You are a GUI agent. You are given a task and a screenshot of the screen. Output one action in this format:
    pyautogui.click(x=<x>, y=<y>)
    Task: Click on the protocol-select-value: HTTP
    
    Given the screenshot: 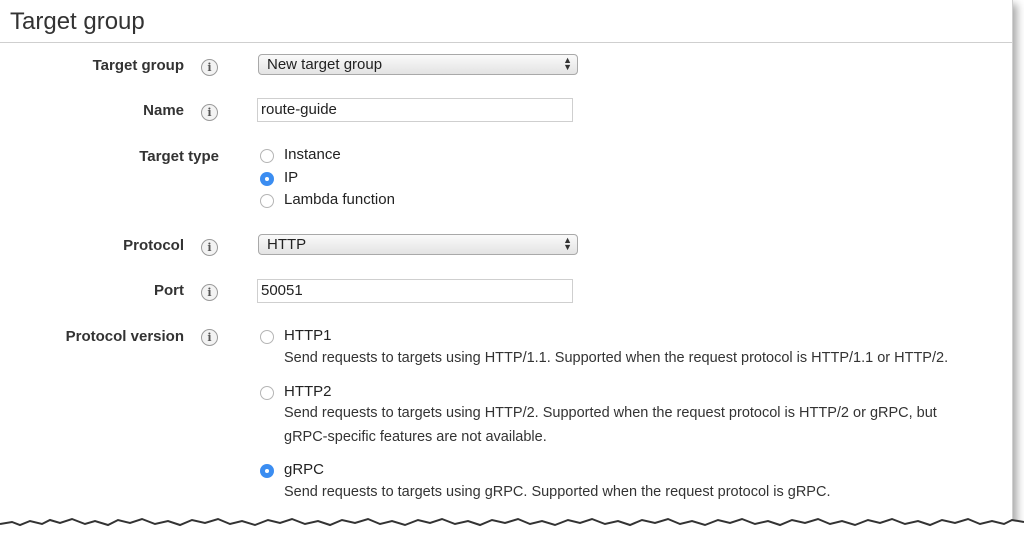 What is the action you would take?
    pyautogui.click(x=287, y=244)
    